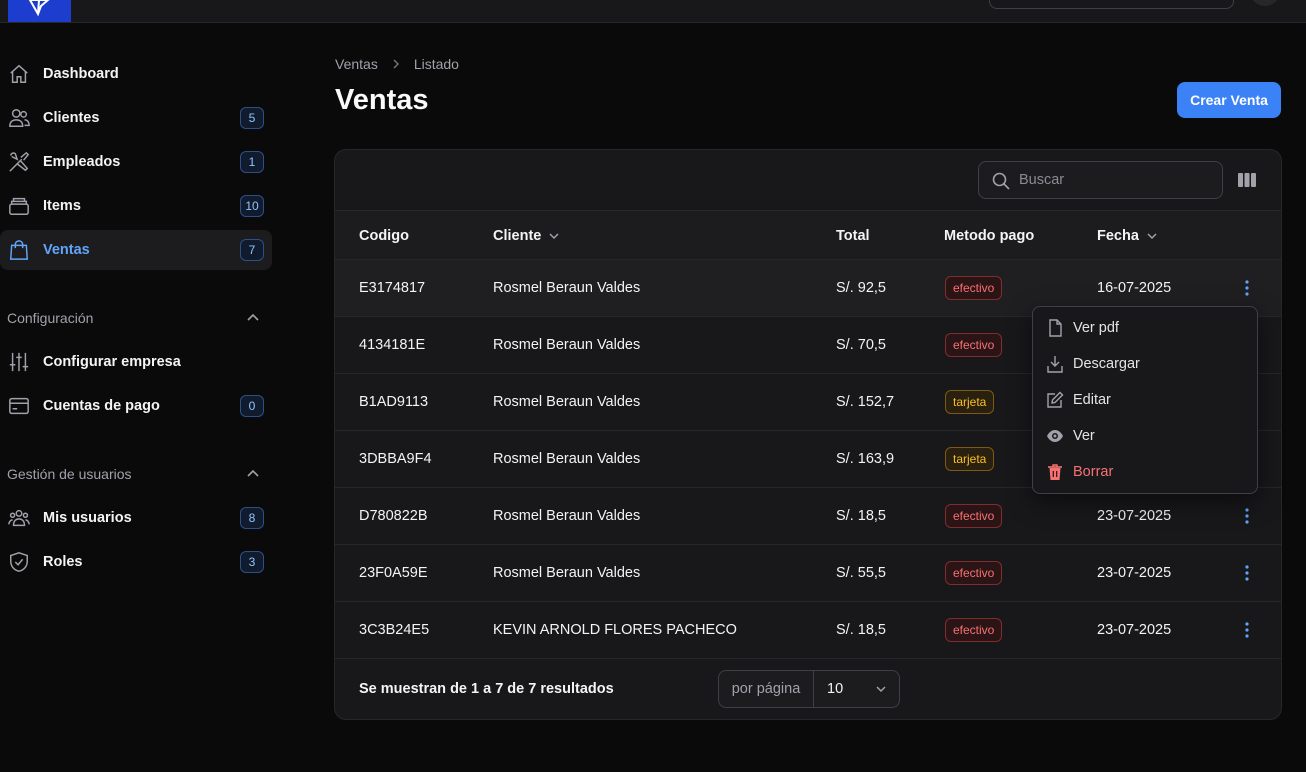 This screenshot has width=1306, height=772. Describe the element at coordinates (252, 518) in the screenshot. I see `count-badge: 8` at that location.